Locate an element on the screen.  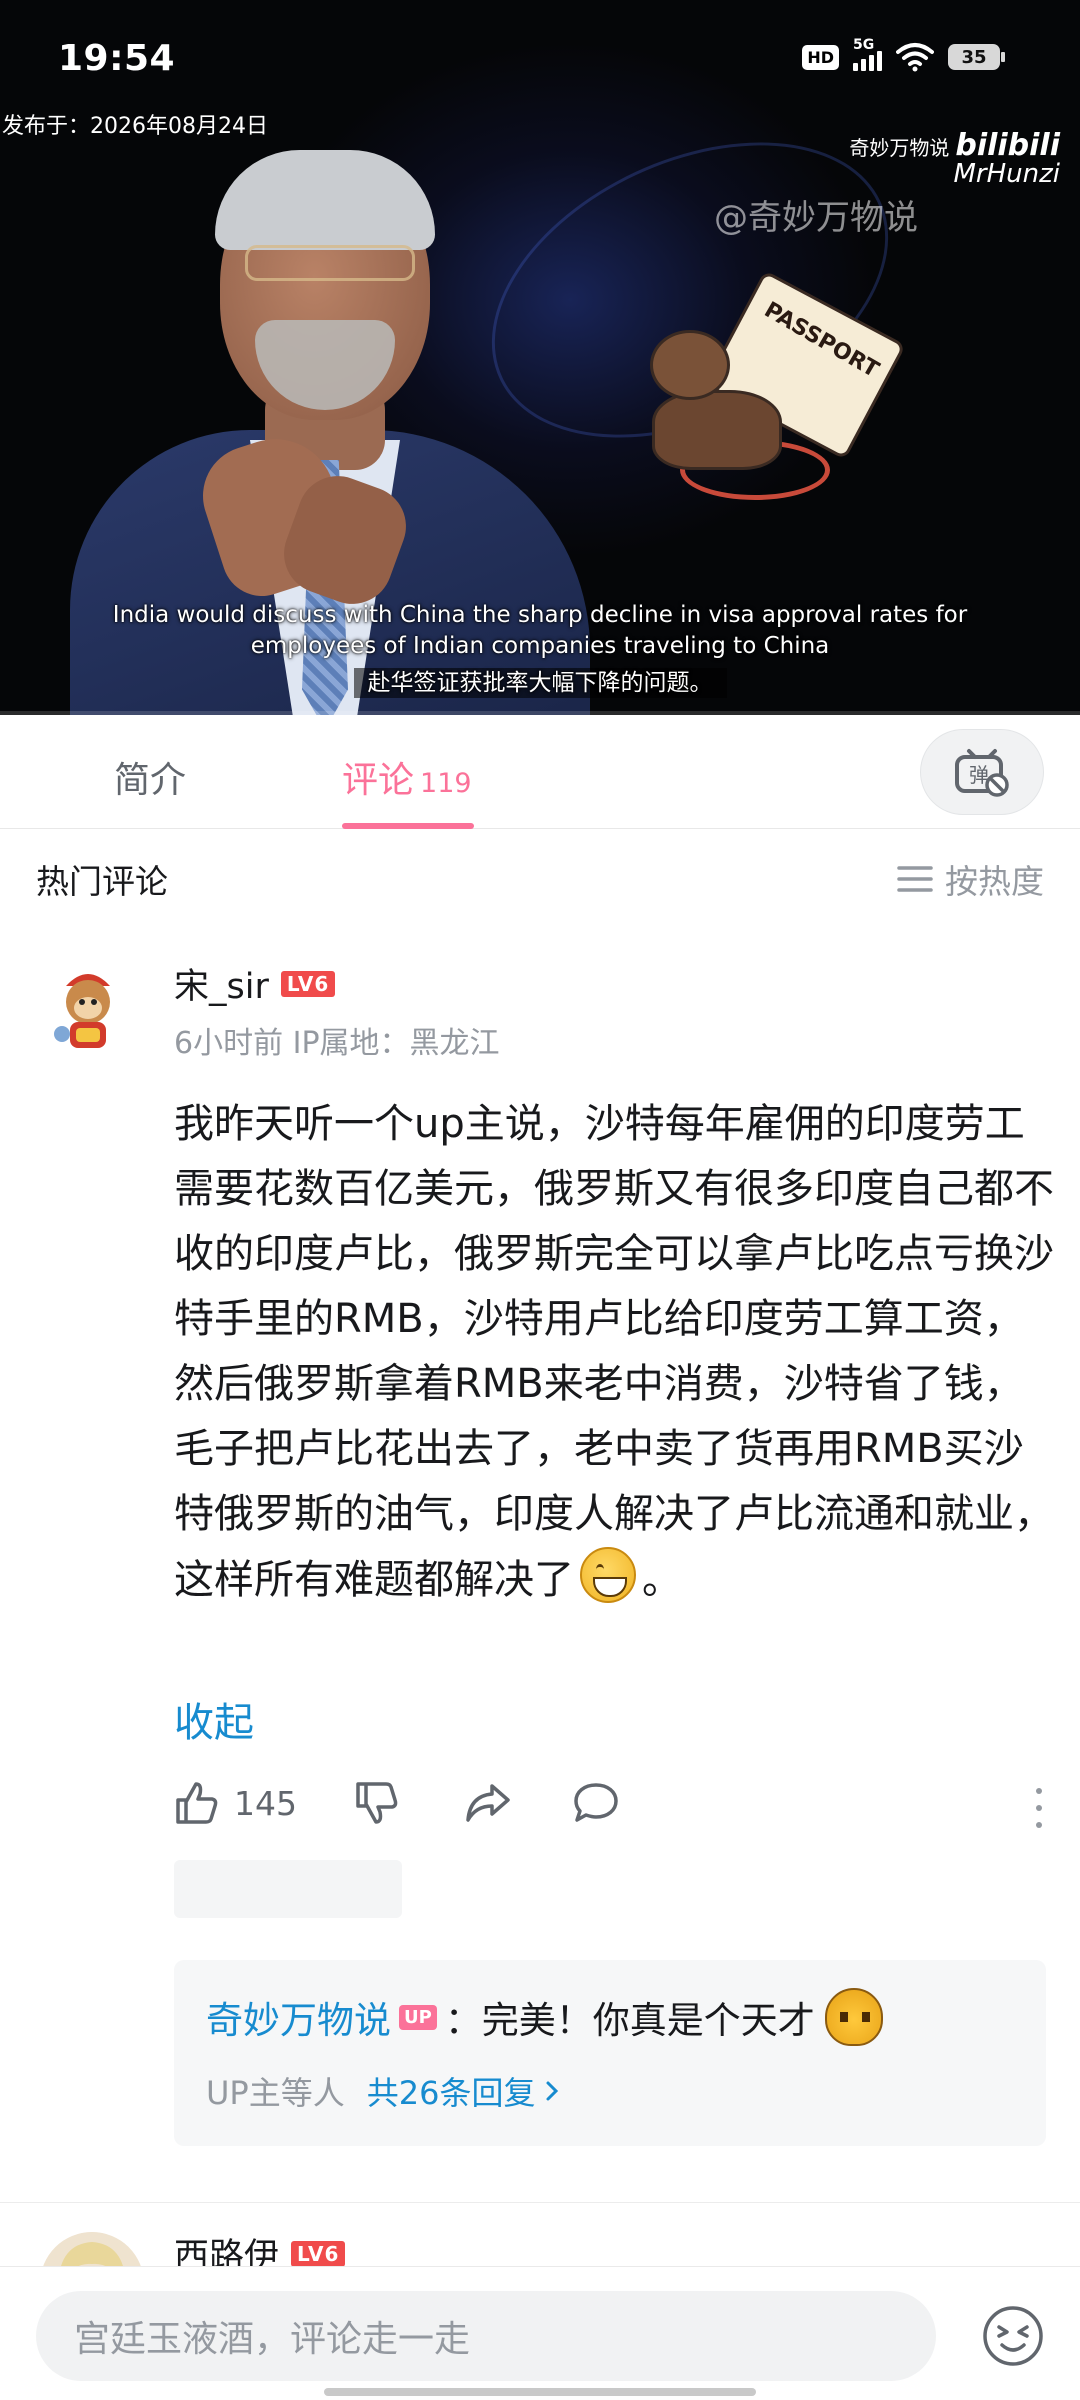
like-button: 145 is located at coordinates (235, 1803).